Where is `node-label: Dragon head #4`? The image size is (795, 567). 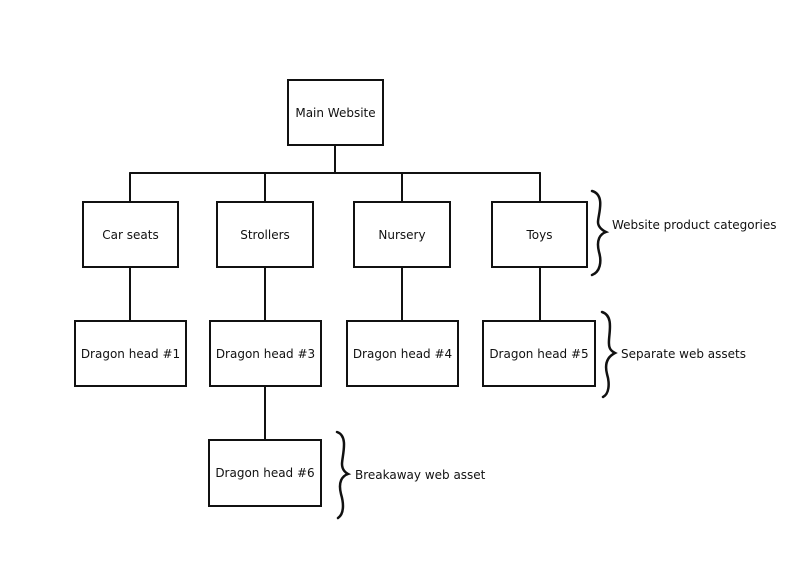 node-label: Dragon head #4 is located at coordinates (402, 353).